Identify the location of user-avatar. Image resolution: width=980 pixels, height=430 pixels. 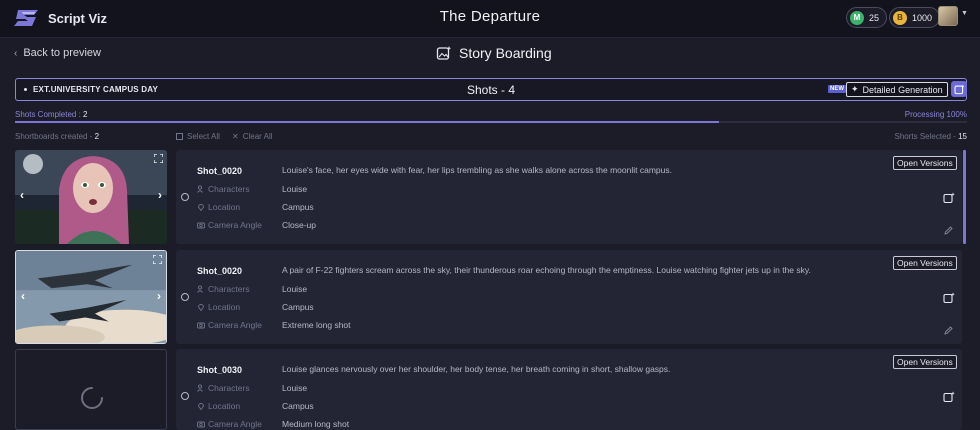
(948, 16).